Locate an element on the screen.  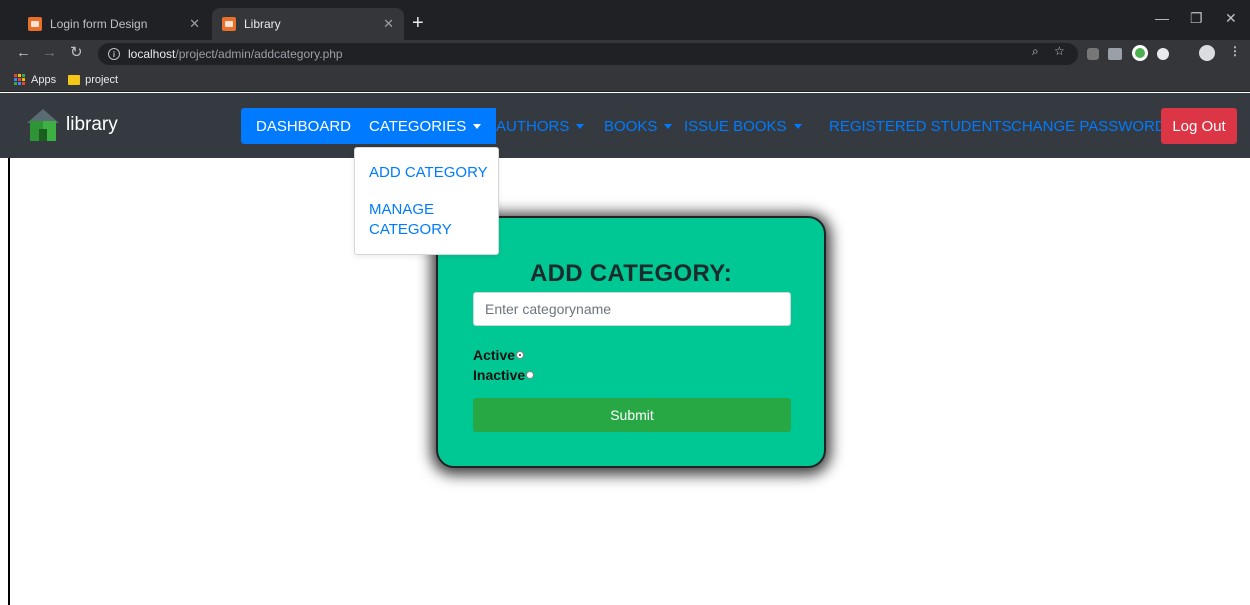
tab-title: Library is located at coordinates (262, 24).